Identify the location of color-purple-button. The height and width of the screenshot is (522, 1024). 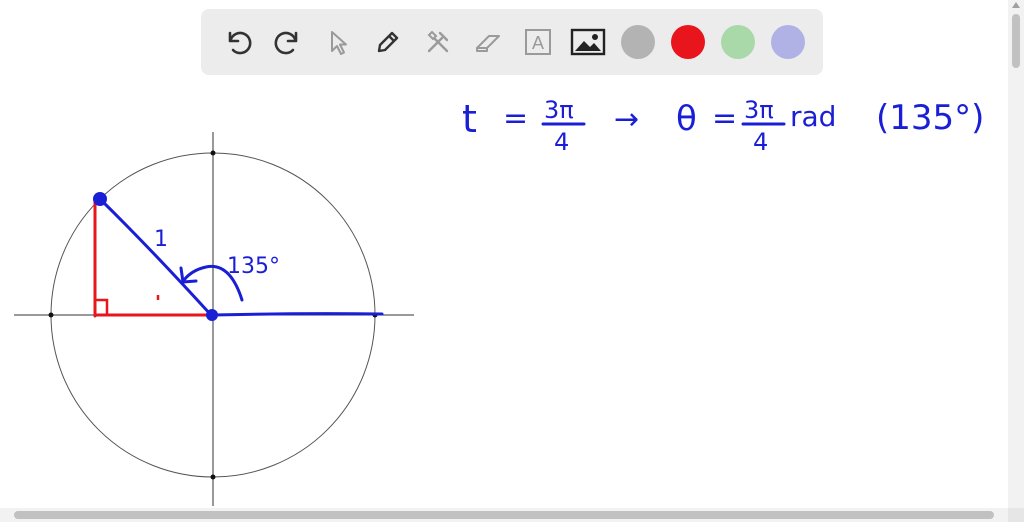
(788, 42).